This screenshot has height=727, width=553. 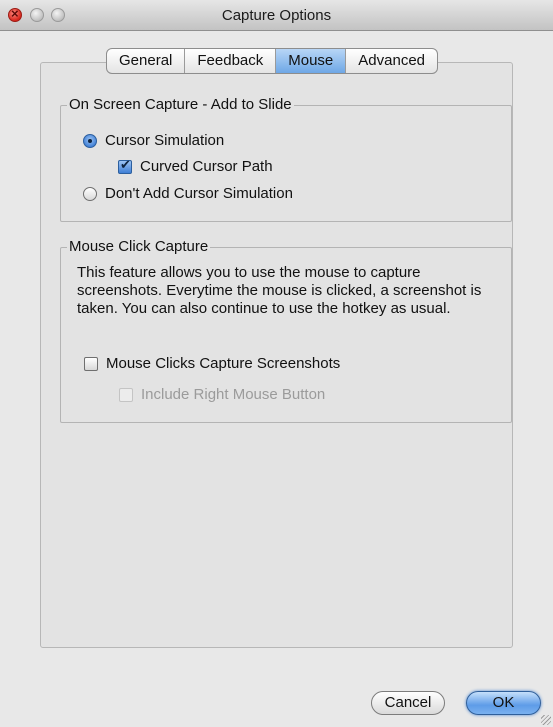 What do you see at coordinates (408, 703) in the screenshot?
I see `cancel-button: Cancel` at bounding box center [408, 703].